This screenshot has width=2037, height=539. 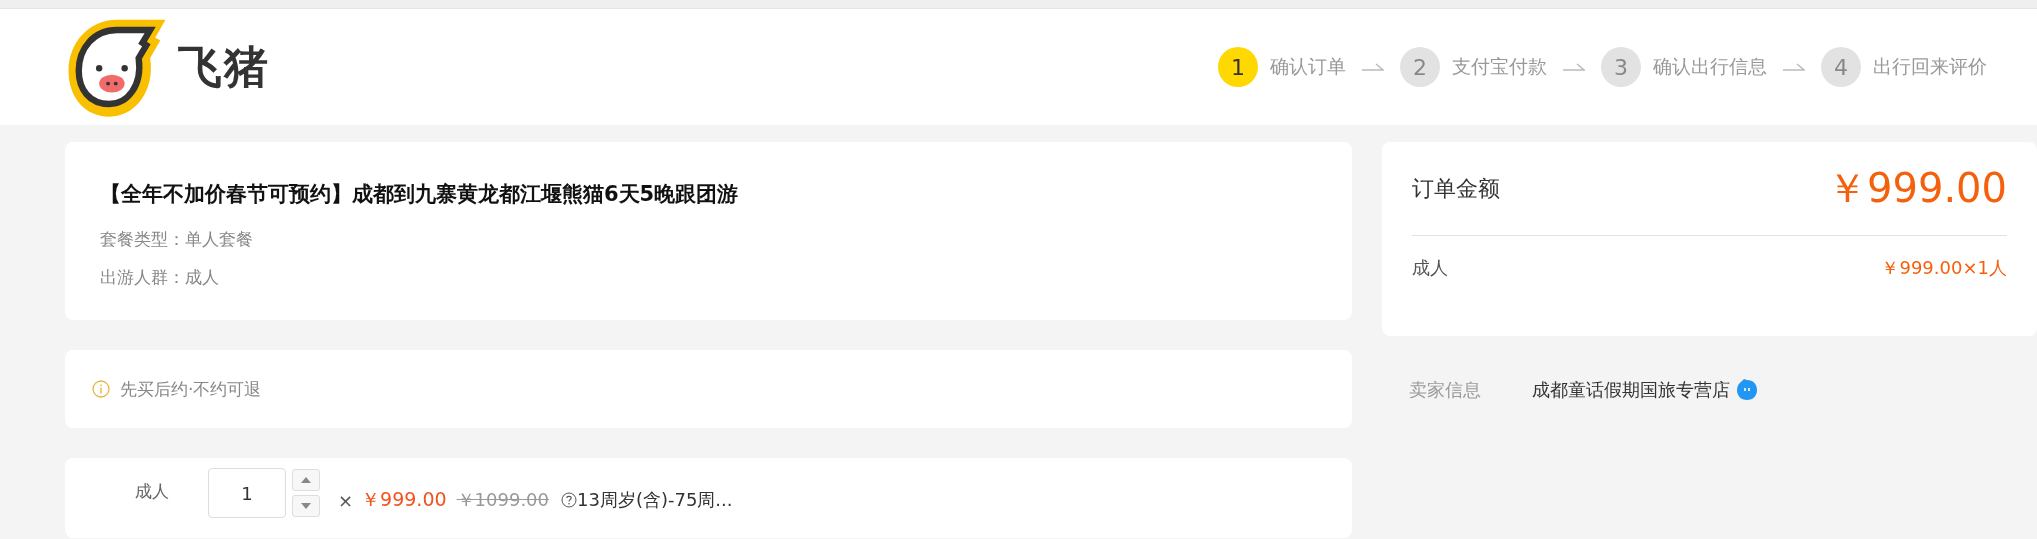 What do you see at coordinates (1944, 268) in the screenshot?
I see `line-price: ￥999.00×1人` at bounding box center [1944, 268].